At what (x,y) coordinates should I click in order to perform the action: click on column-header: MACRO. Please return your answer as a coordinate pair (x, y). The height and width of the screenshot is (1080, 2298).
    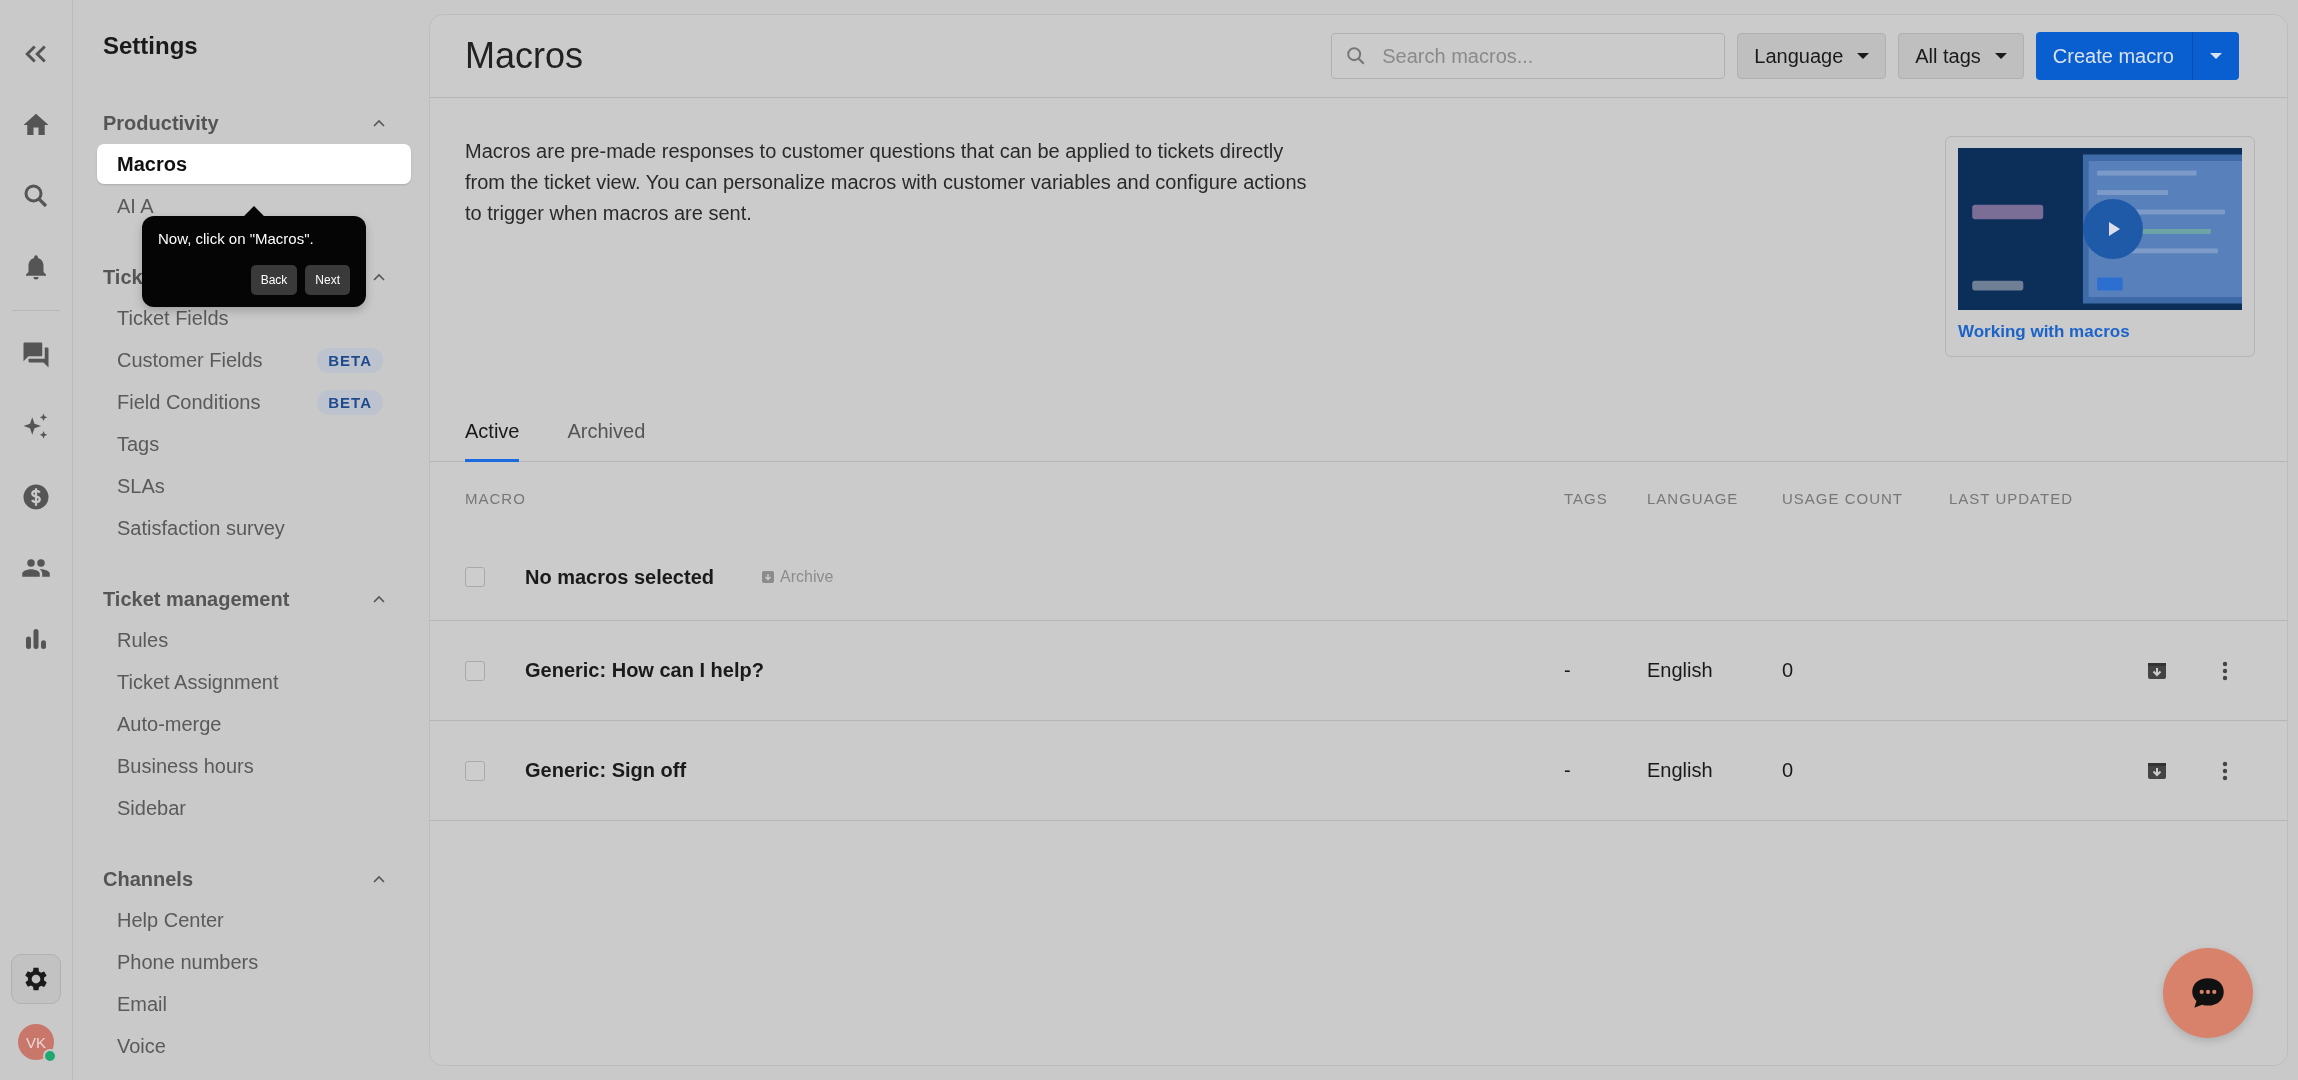
    Looking at the image, I should click on (496, 498).